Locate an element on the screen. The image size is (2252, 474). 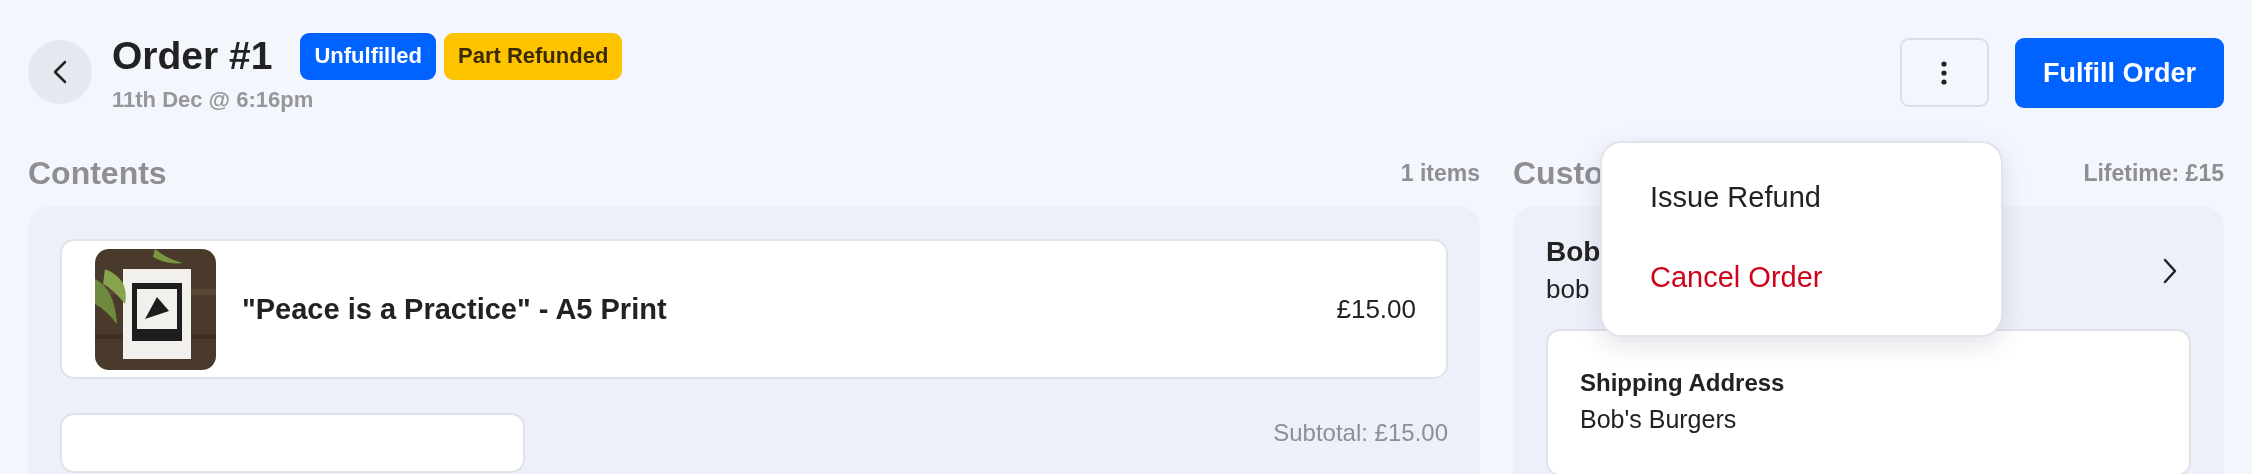
status-badge: Unfulfilled is located at coordinates (368, 56).